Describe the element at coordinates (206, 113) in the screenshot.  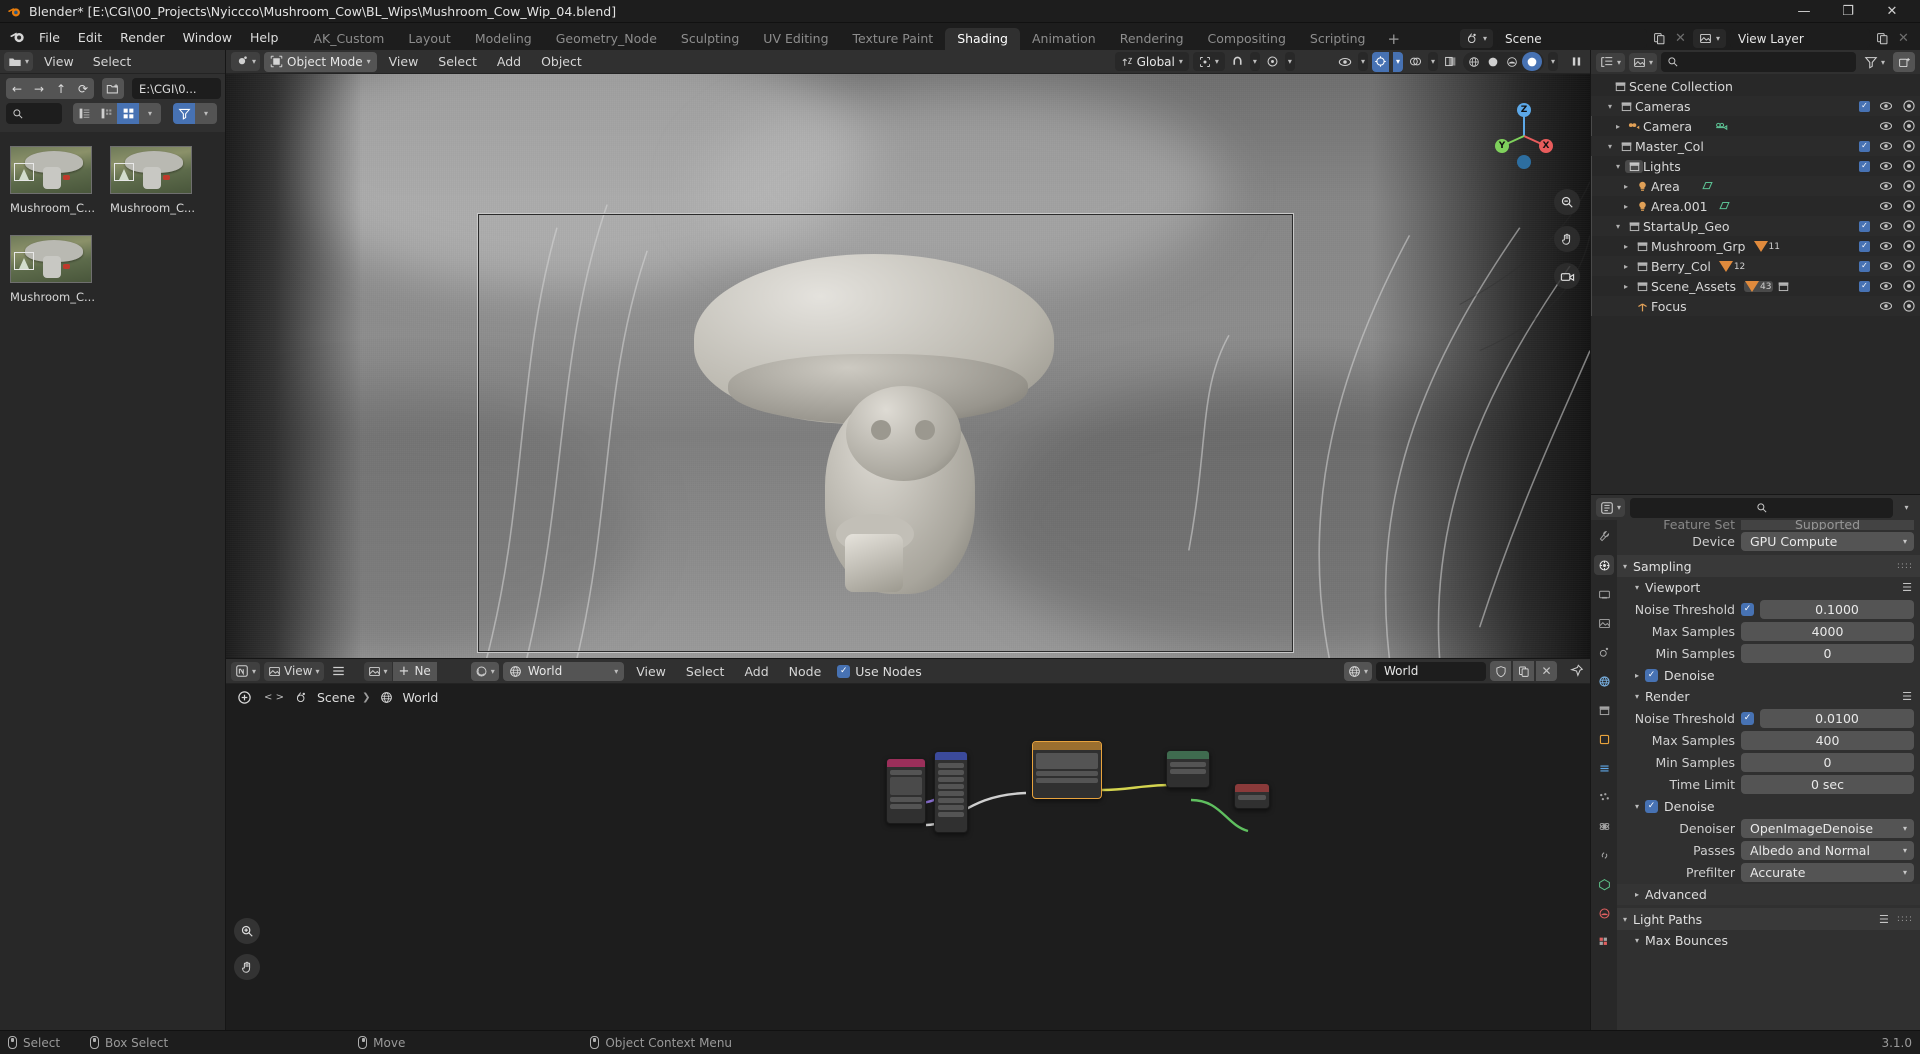
I see `filter-dropdown-icon: ▾` at that location.